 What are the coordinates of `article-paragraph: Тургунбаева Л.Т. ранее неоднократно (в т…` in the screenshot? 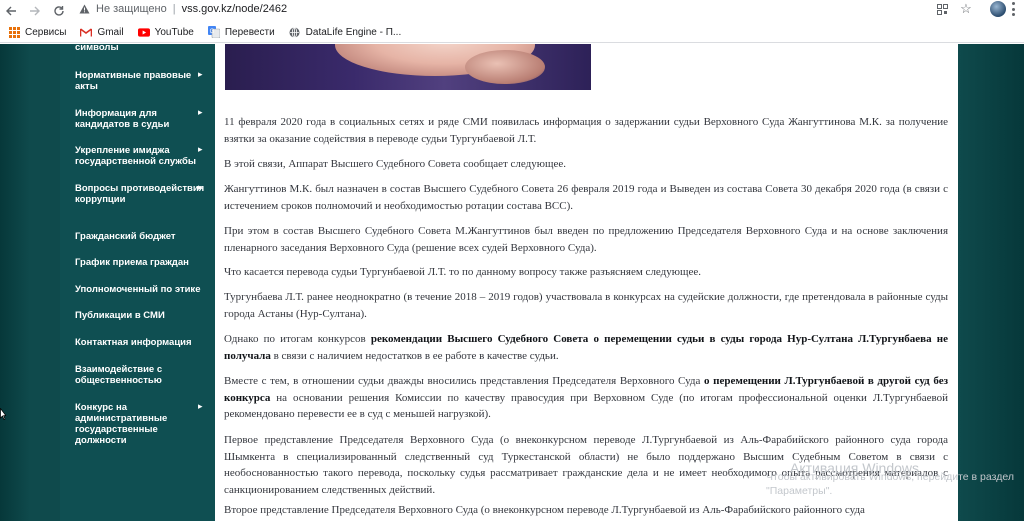 It's located at (586, 305).